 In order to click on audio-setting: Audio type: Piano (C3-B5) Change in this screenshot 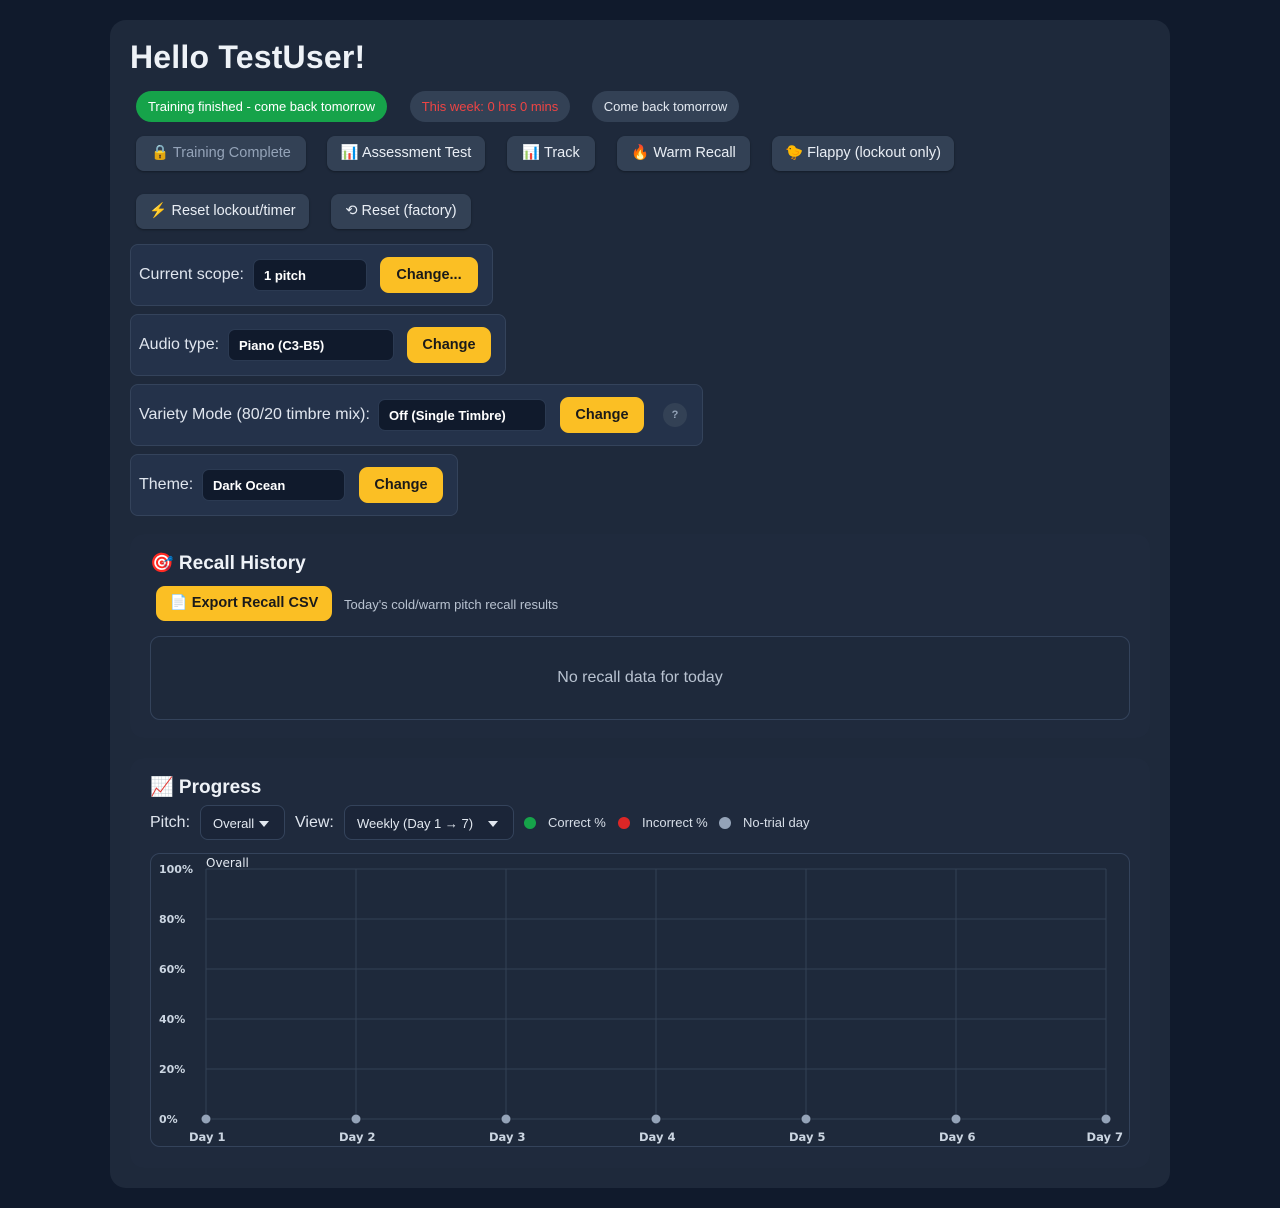, I will do `click(318, 345)`.